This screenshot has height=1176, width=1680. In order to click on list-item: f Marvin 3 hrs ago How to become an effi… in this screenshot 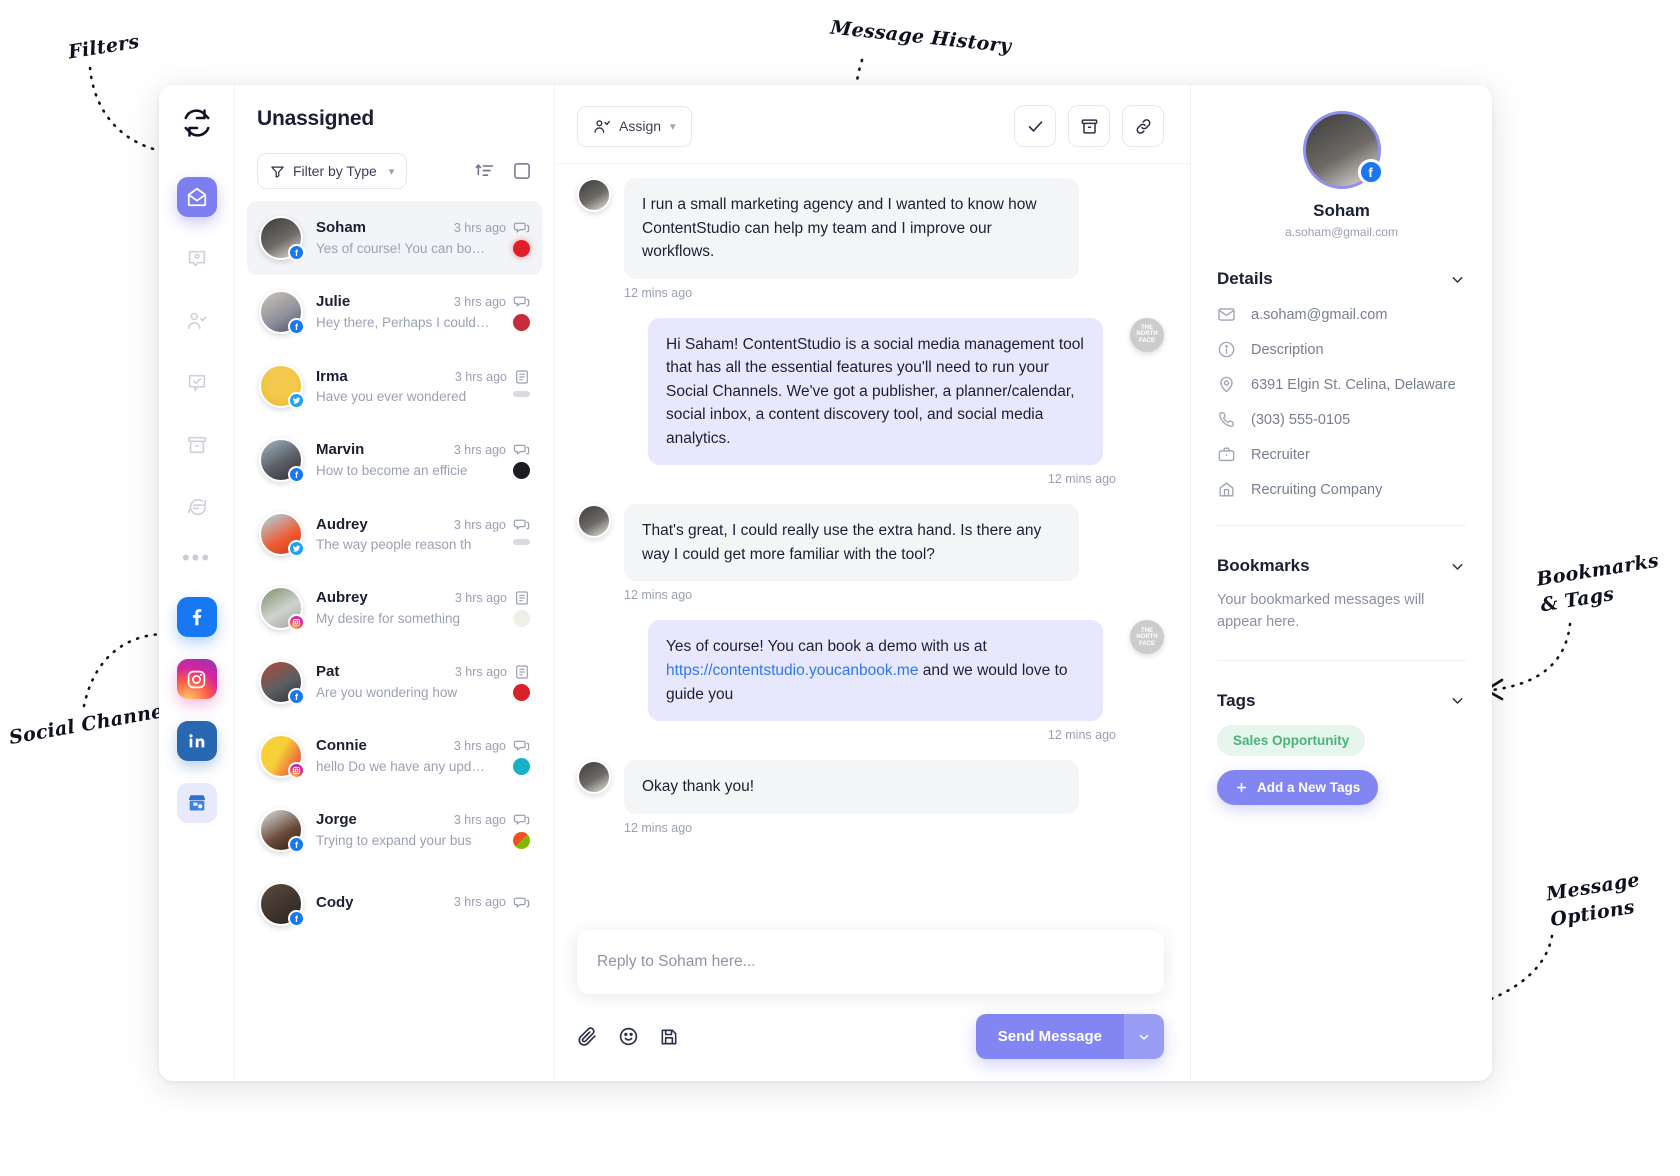, I will do `click(394, 460)`.